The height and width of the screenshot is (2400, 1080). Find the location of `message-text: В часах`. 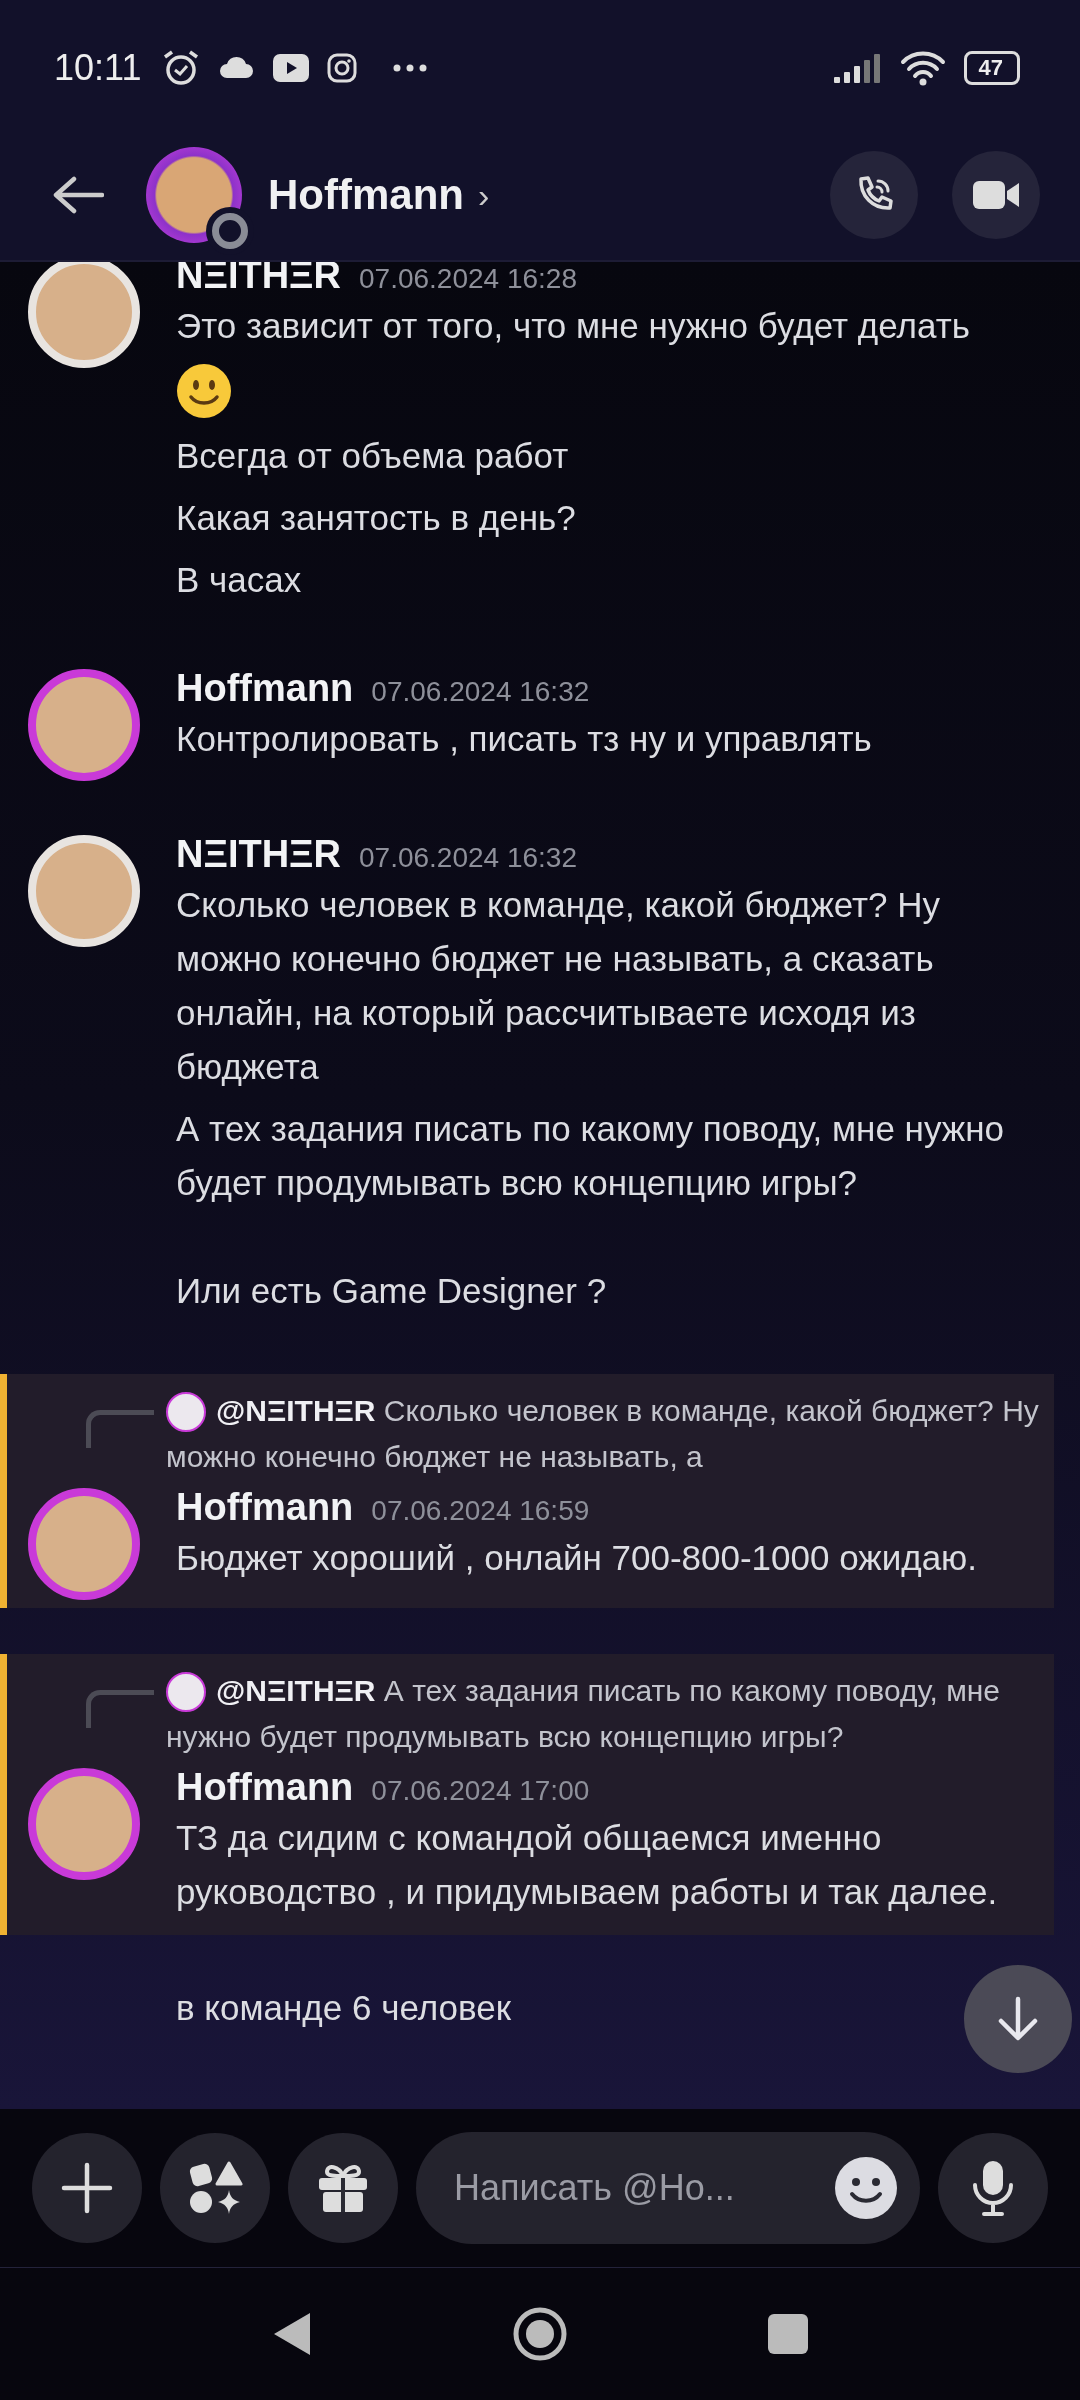

message-text: В часах is located at coordinates (239, 580).